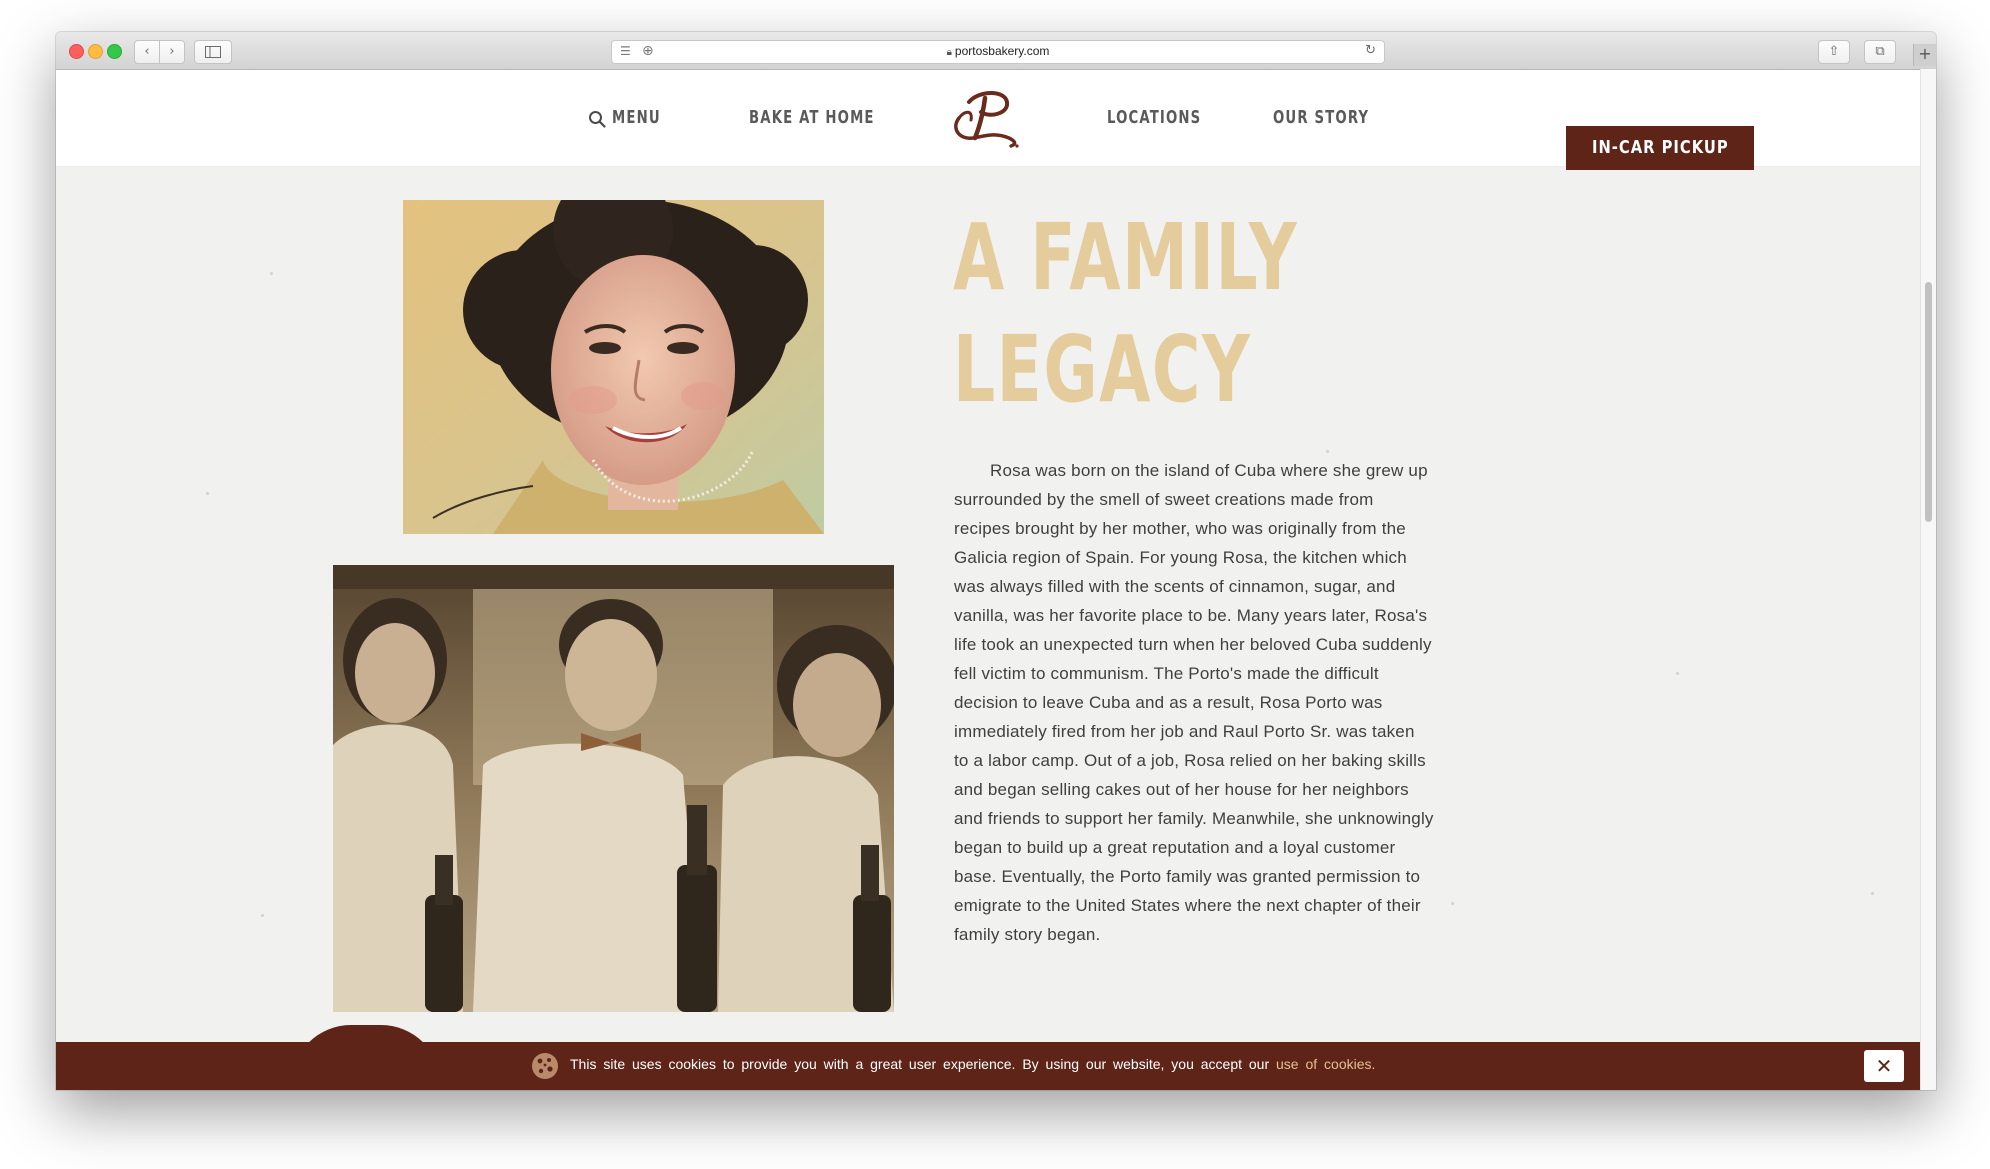 The width and height of the screenshot is (1990, 1169). I want to click on nav-locations: LOCATIONS, so click(1154, 118).